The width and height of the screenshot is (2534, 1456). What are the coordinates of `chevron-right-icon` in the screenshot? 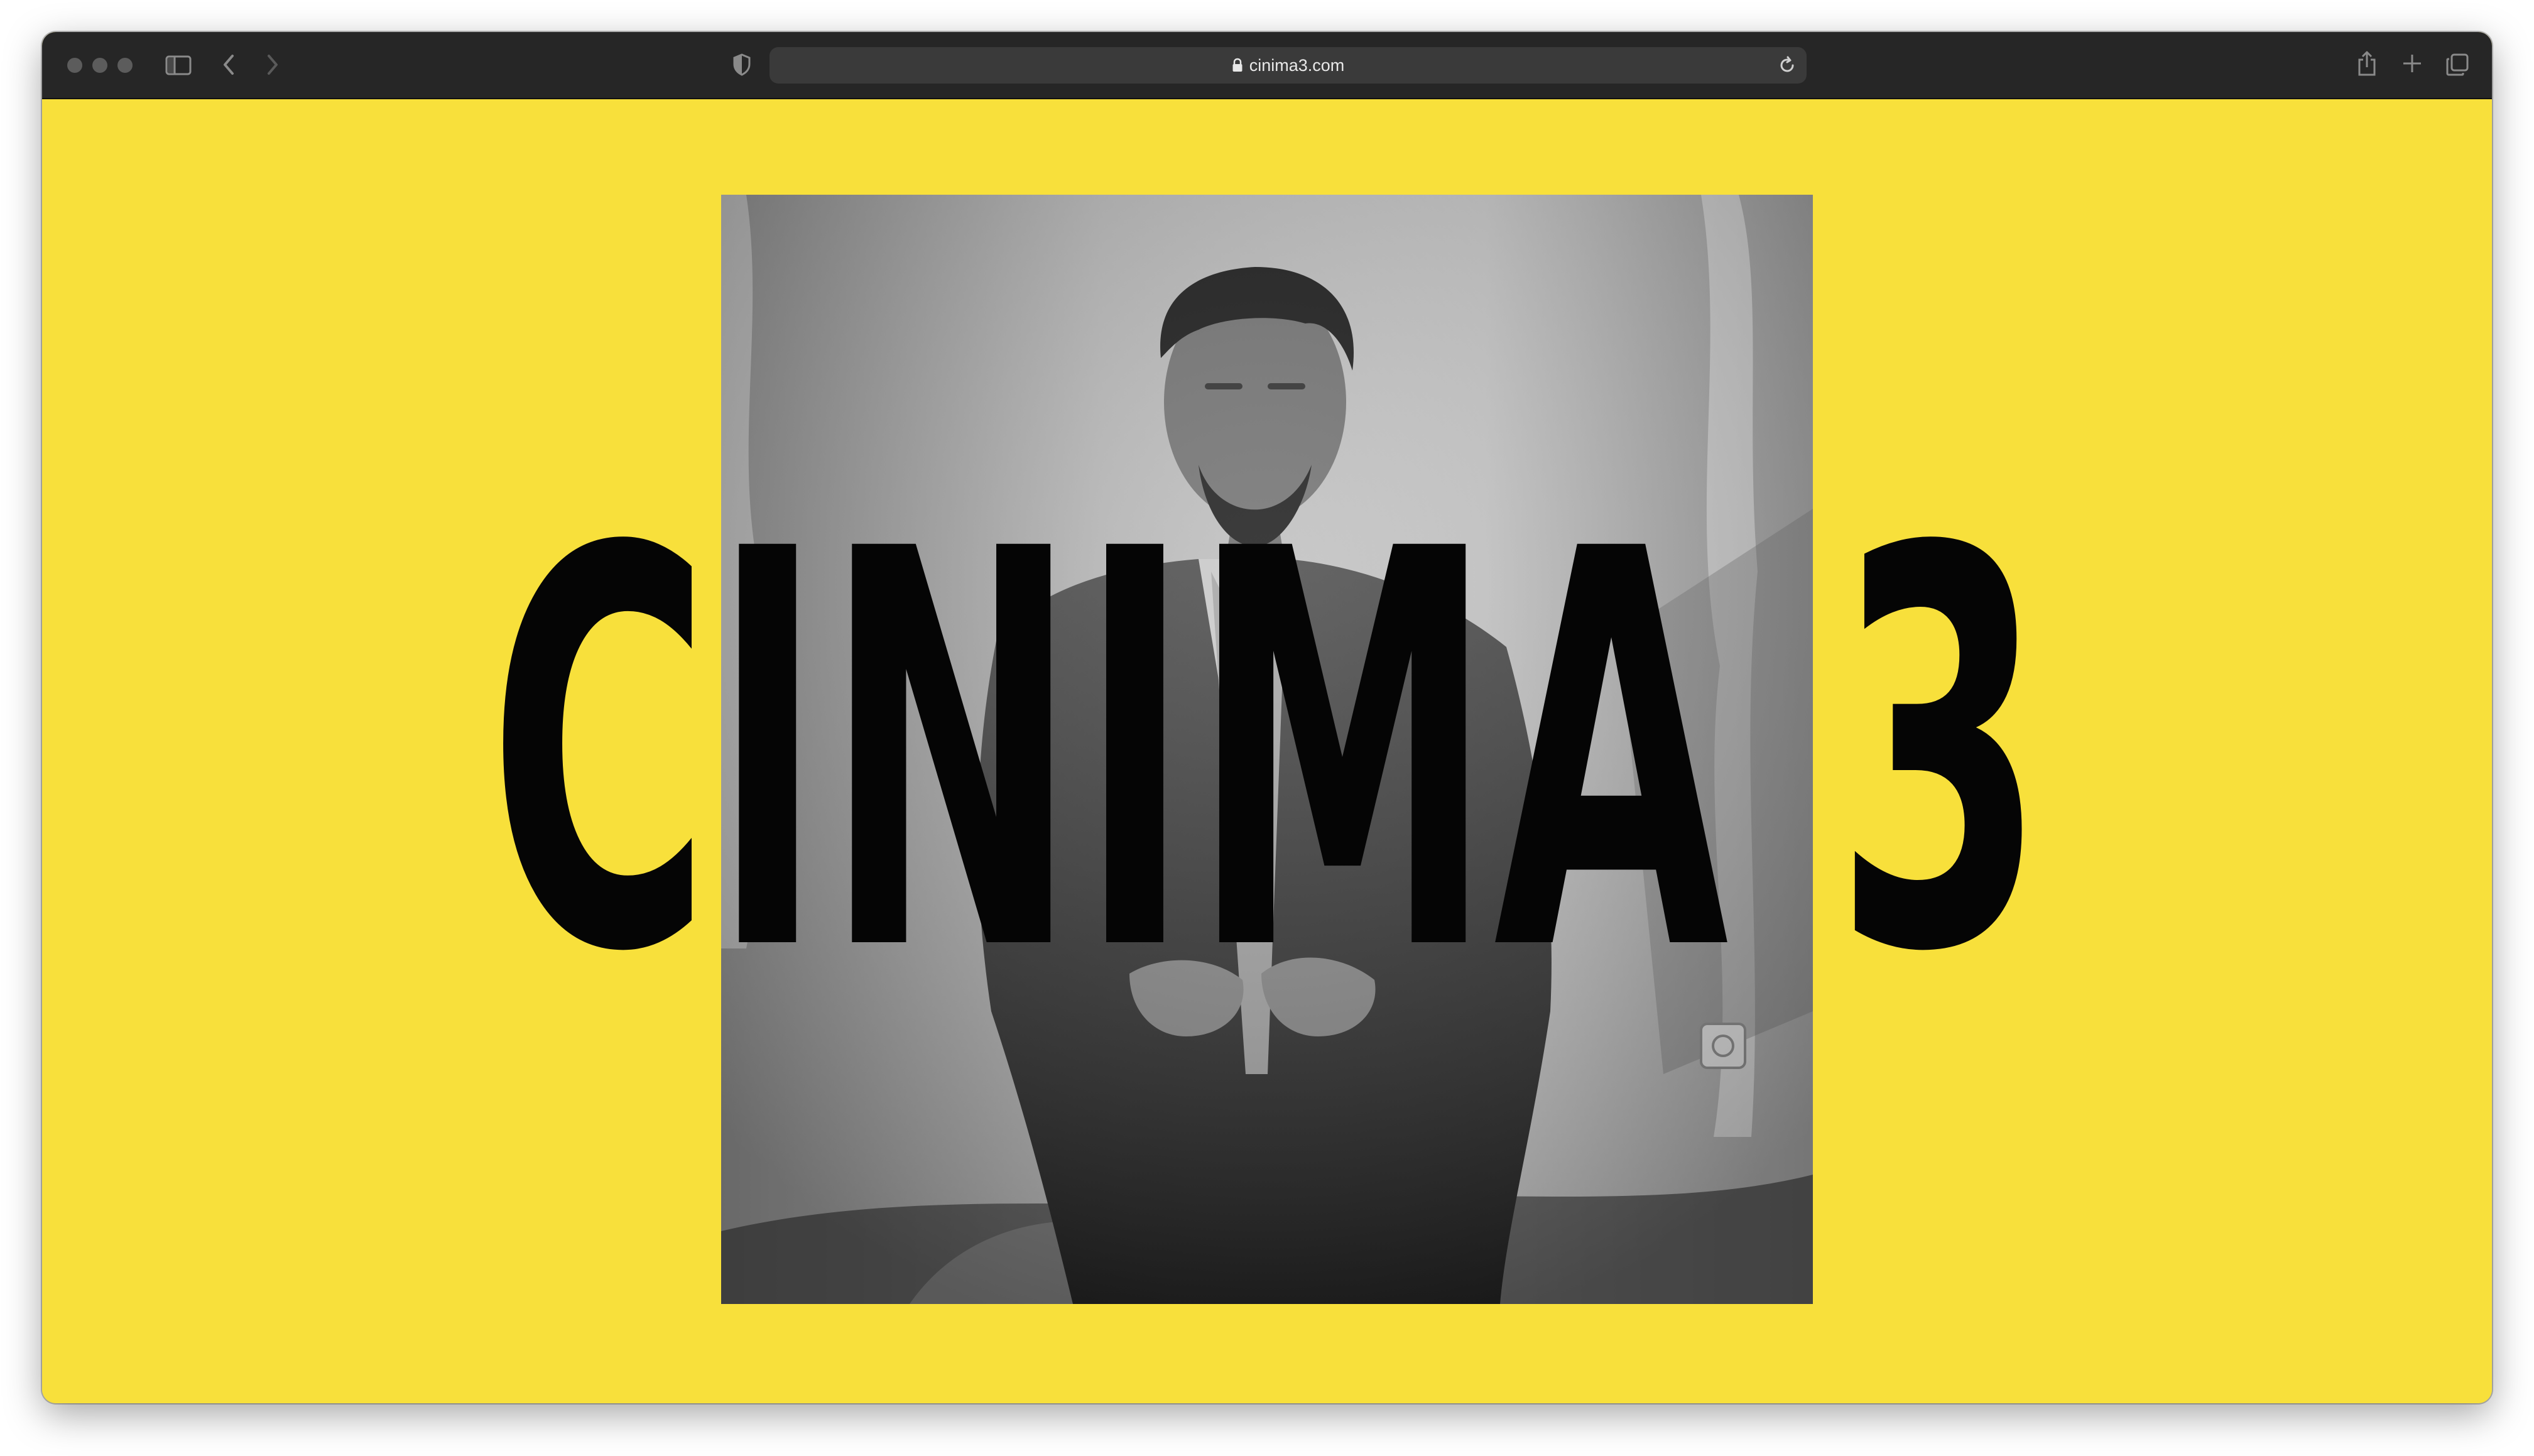 It's located at (272, 64).